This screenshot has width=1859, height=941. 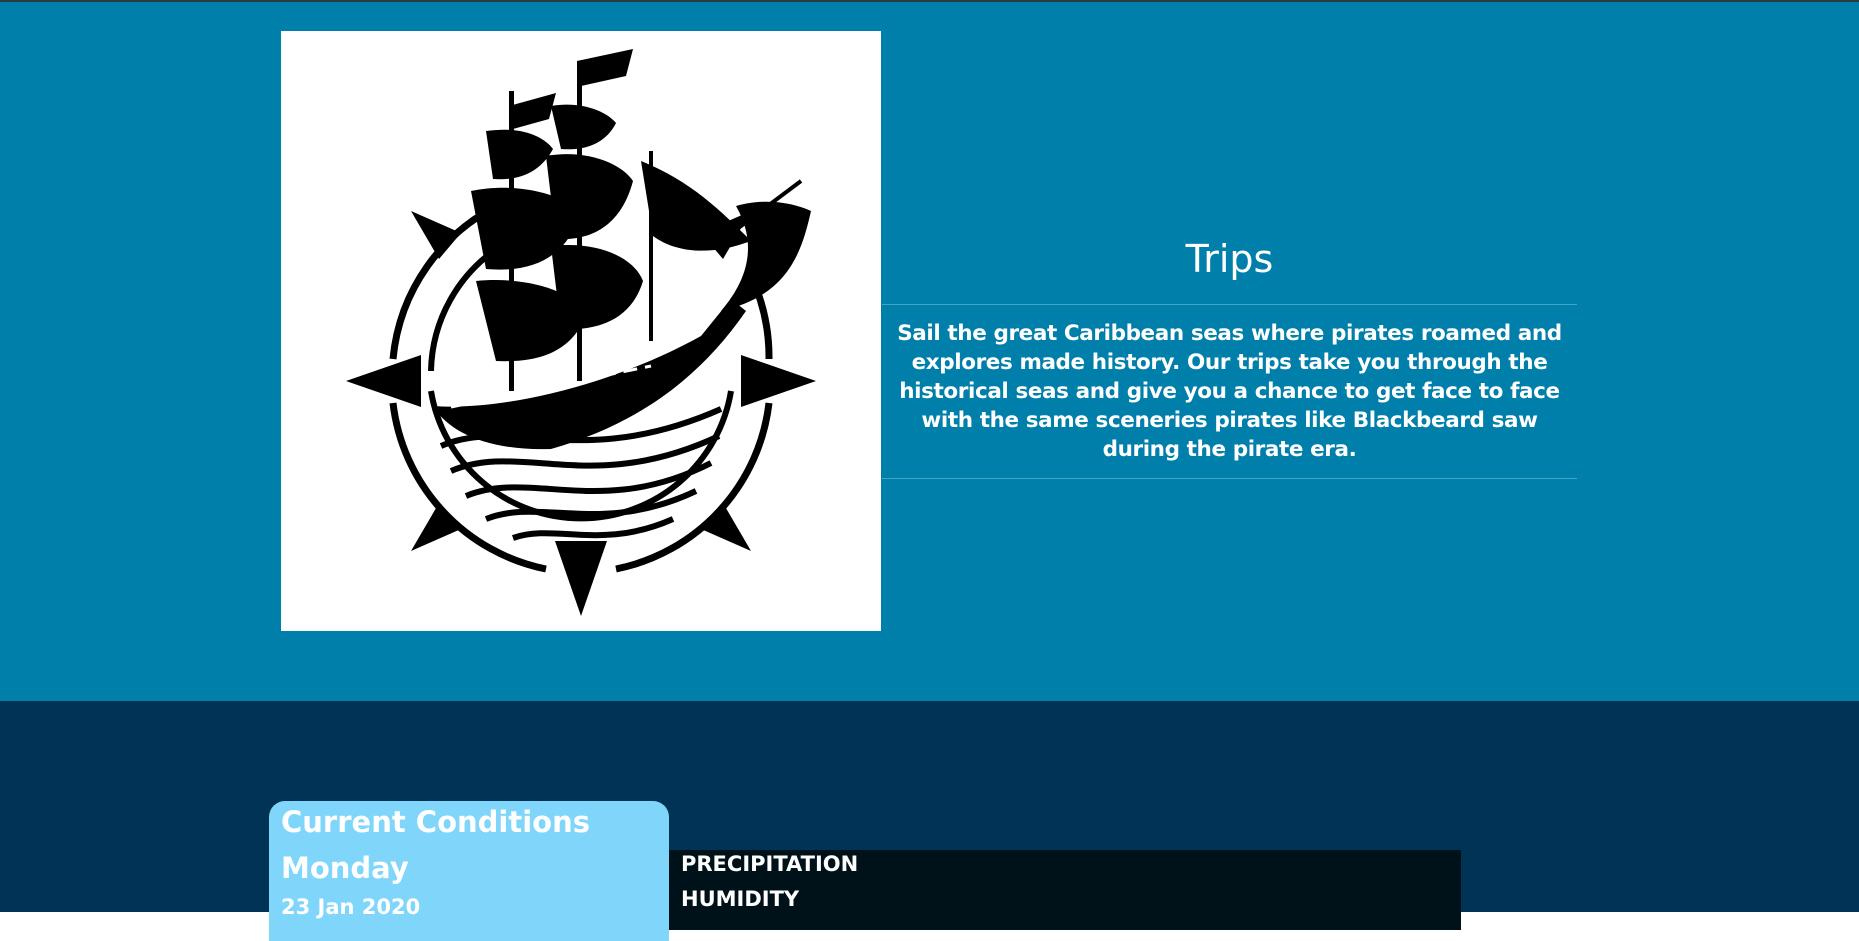 I want to click on weather-date: 23 Jan 2020, so click(x=351, y=907).